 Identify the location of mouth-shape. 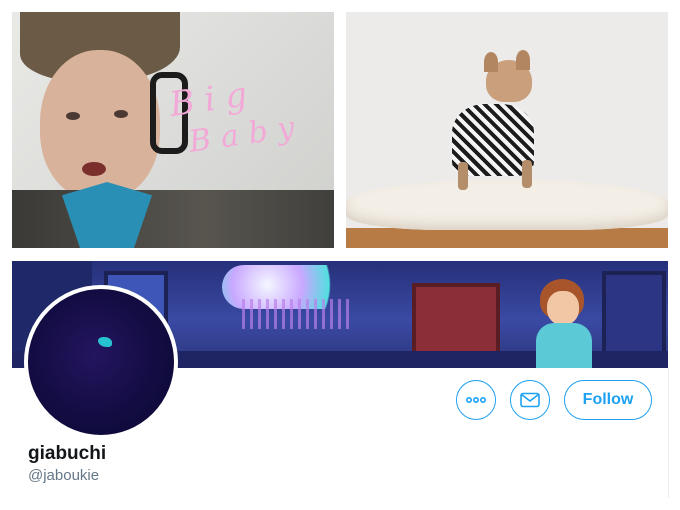
(94, 169).